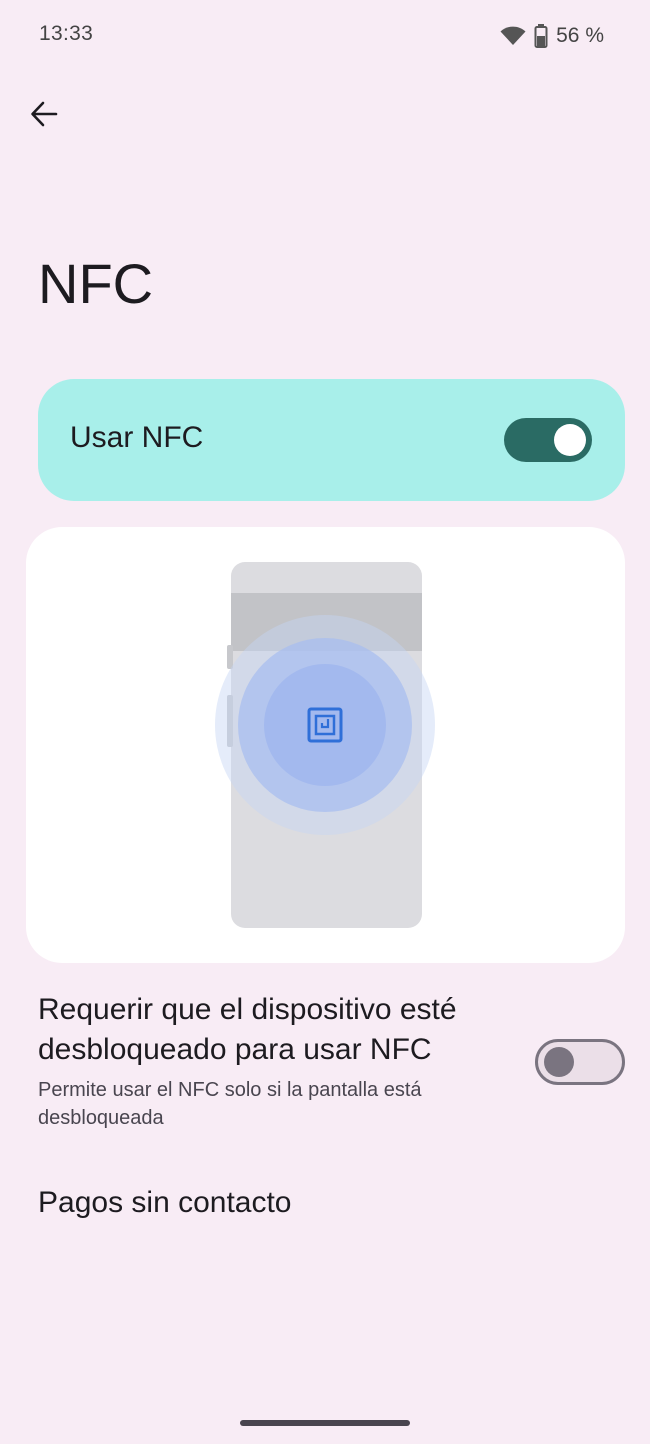 This screenshot has height=1444, width=650. What do you see at coordinates (66, 33) in the screenshot?
I see `status-time: 13:33` at bounding box center [66, 33].